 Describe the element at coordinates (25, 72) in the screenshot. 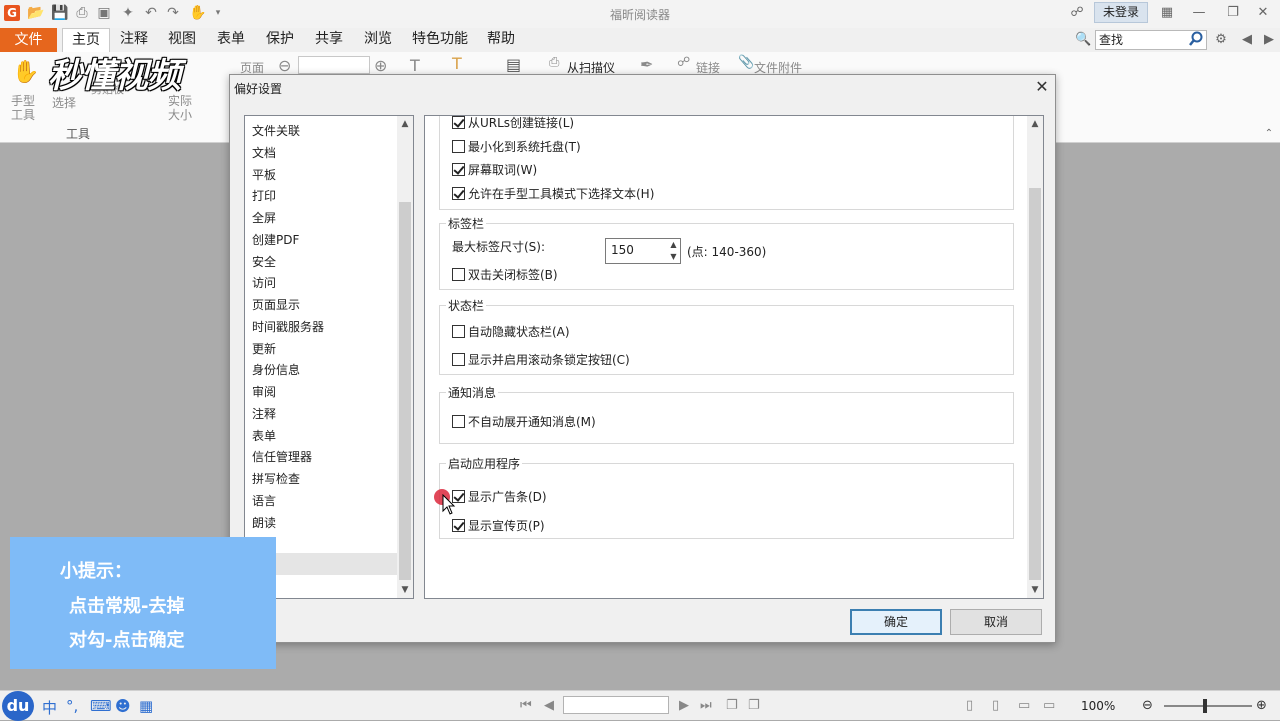

I see `hand-tool-icon: ✋` at that location.